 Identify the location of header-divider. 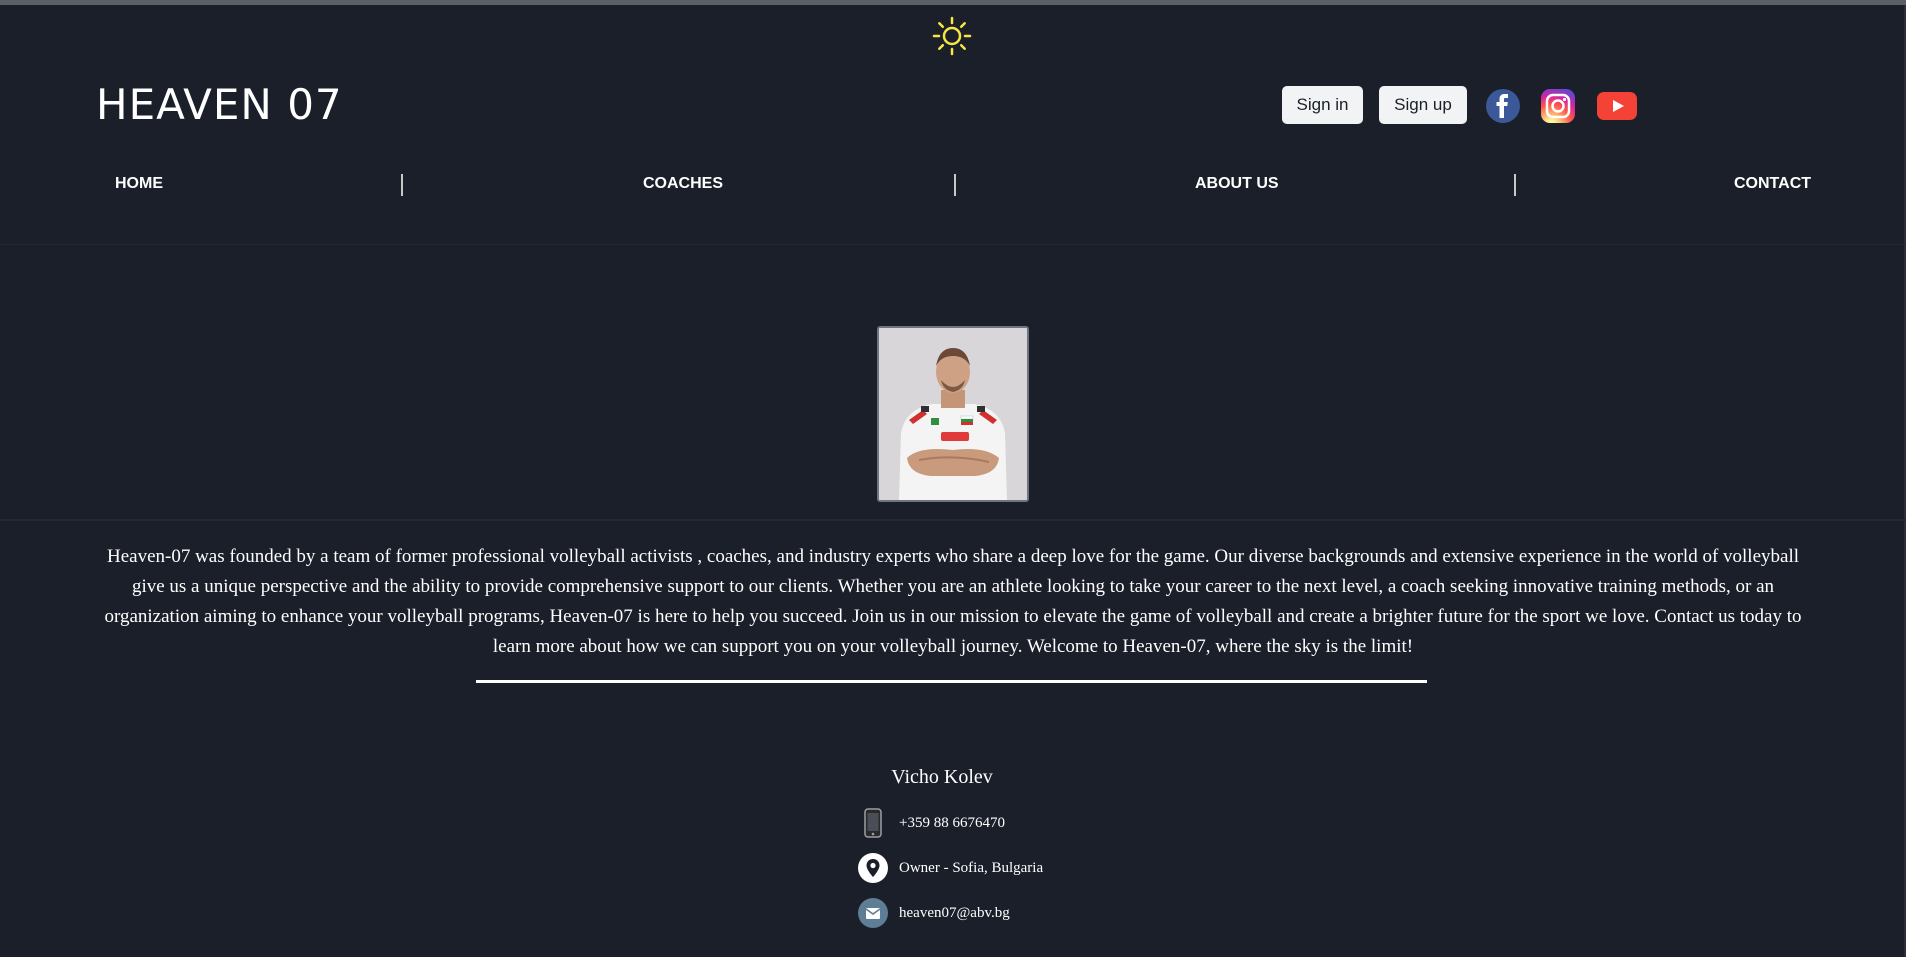
(953, 244).